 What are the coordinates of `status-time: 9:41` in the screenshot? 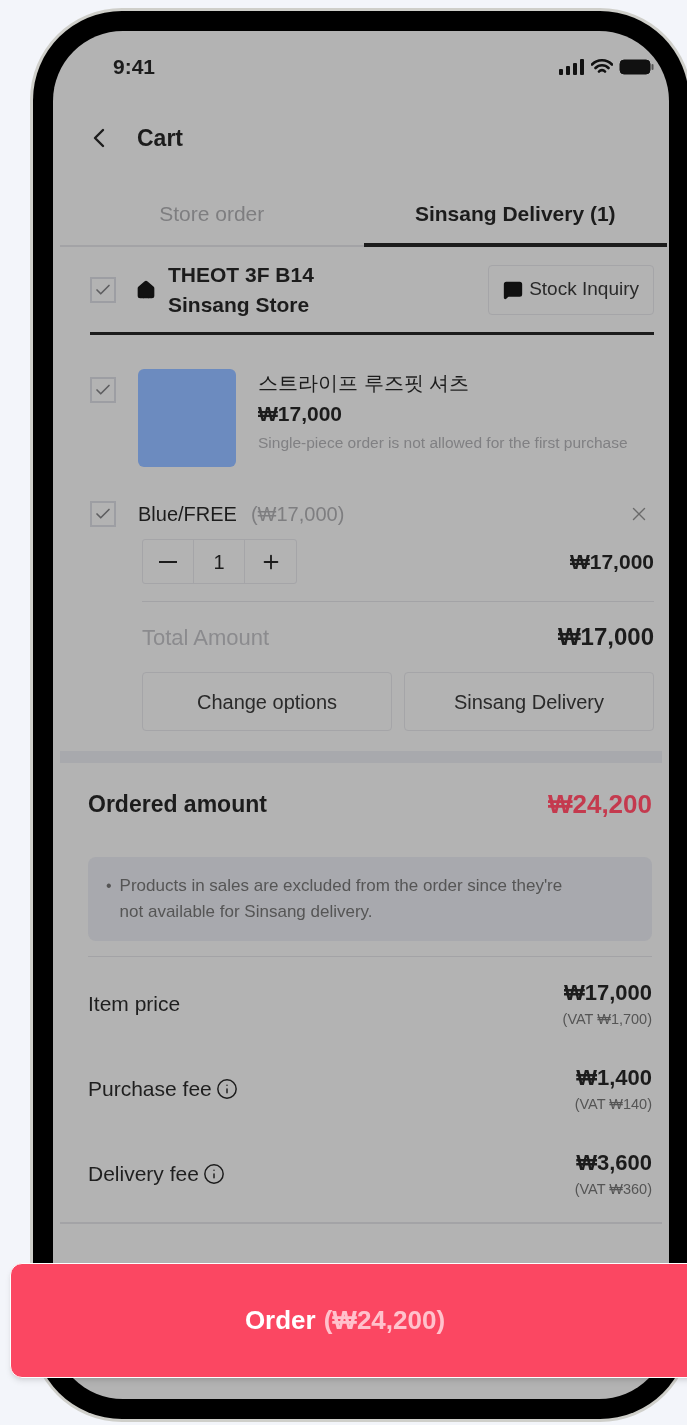 It's located at (134, 67).